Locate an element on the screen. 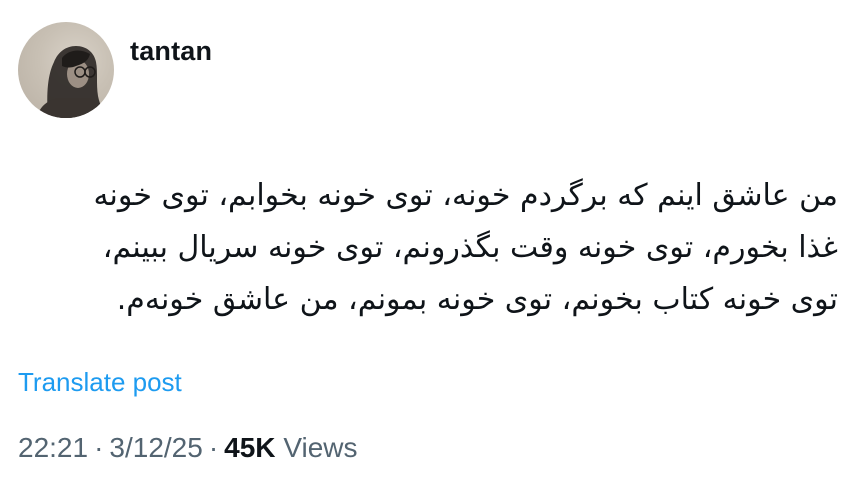  post-date: 3/12/25 is located at coordinates (155, 447).